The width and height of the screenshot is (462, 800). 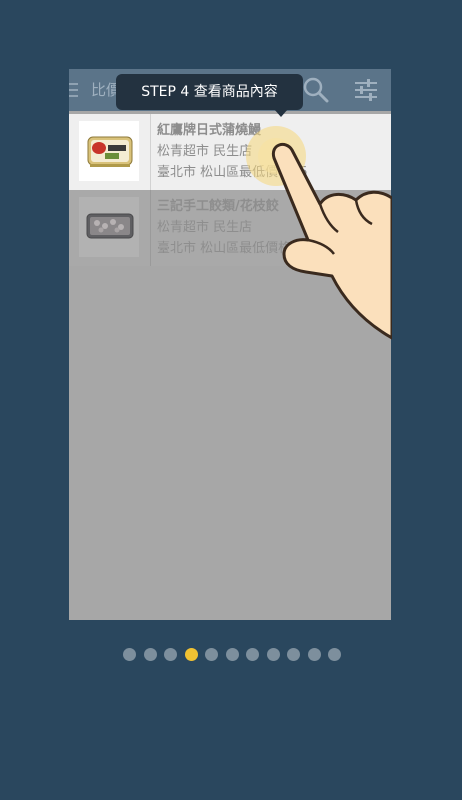 I want to click on eel-can-image, so click(x=110, y=151).